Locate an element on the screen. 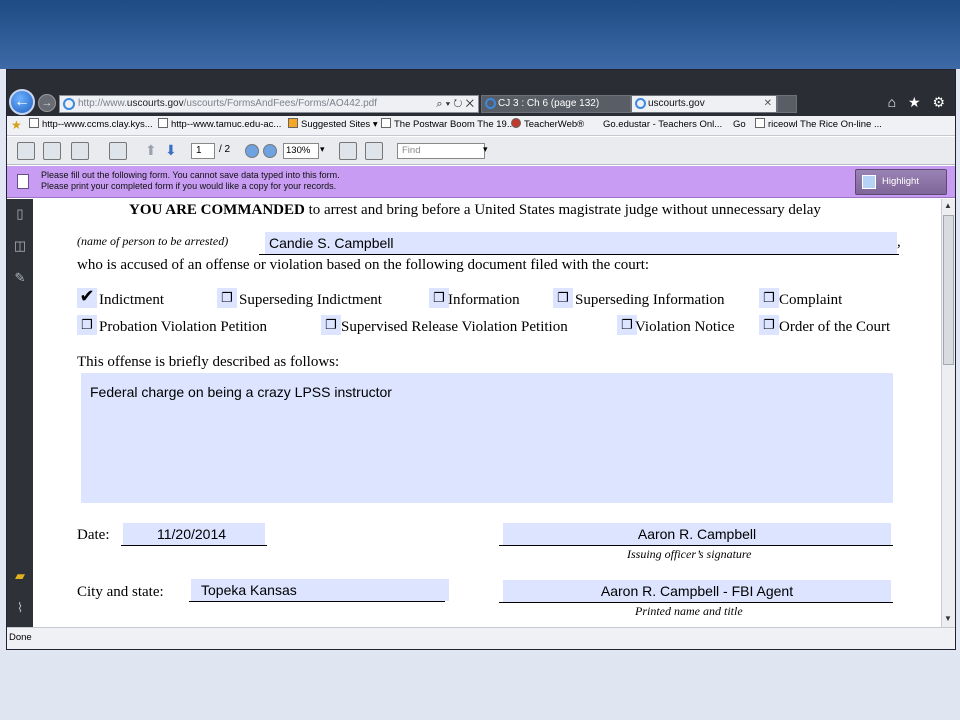  share-icon is located at coordinates (80, 151).